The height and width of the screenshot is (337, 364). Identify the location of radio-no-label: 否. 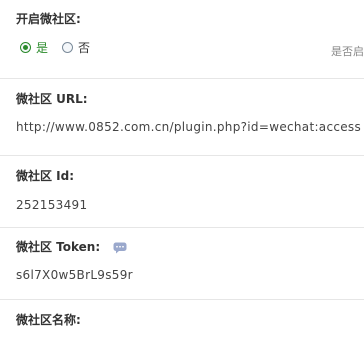
(84, 47).